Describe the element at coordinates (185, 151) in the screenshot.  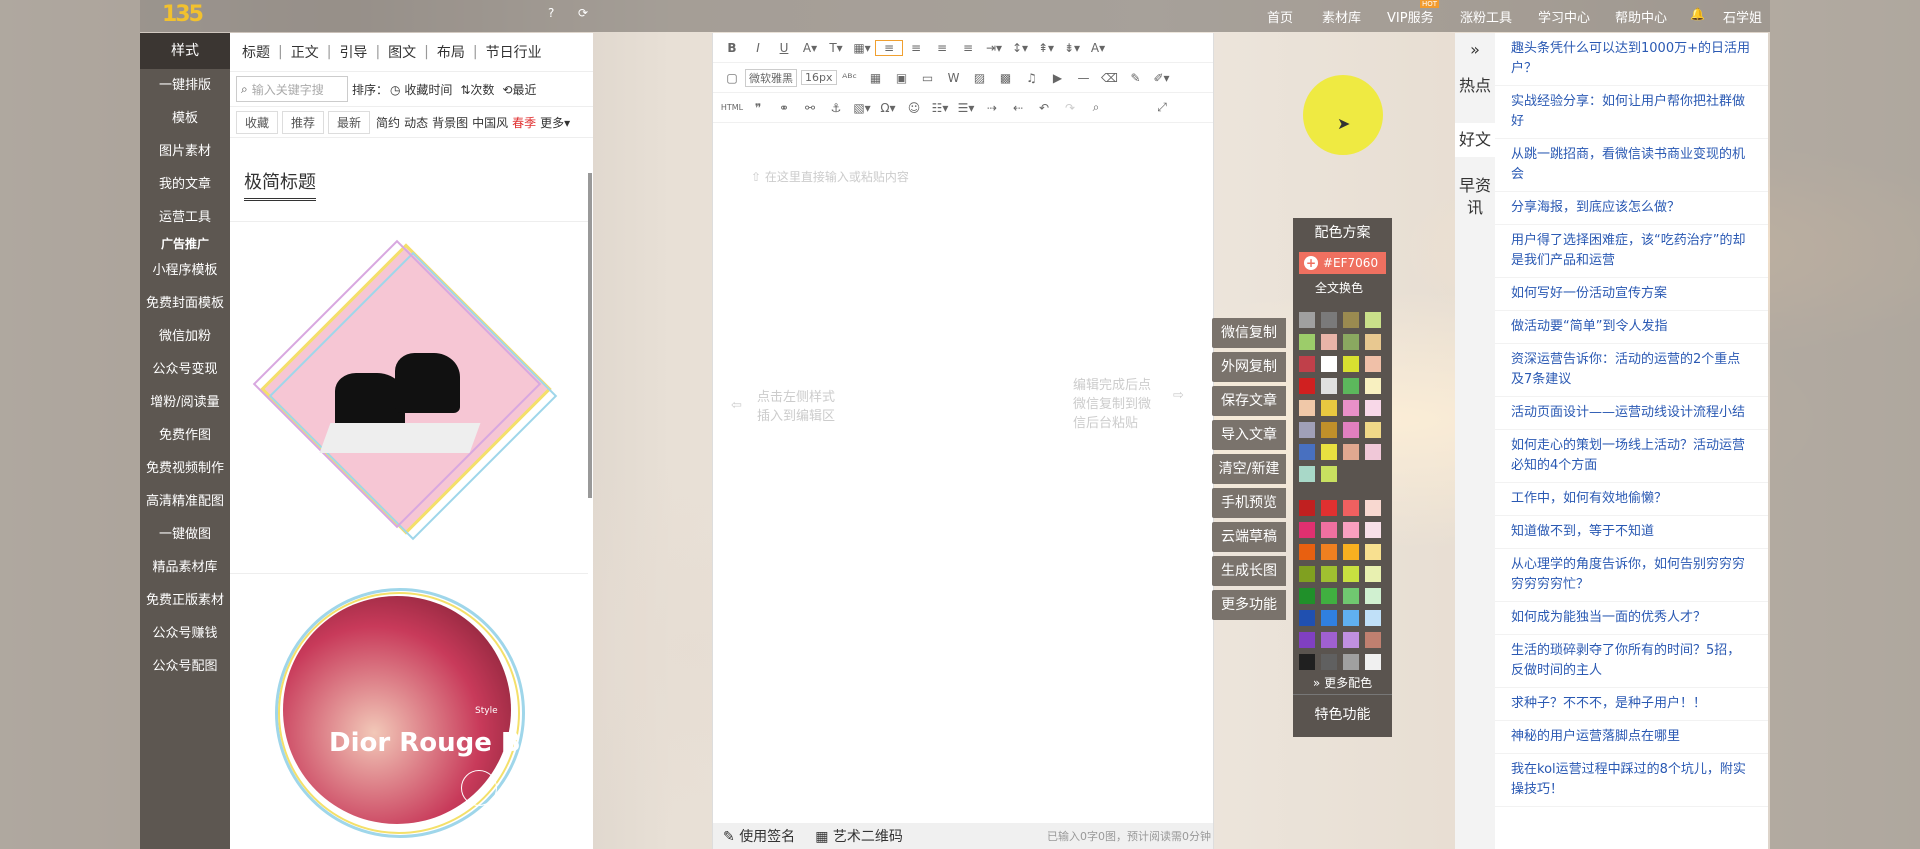
I see `menu-item: 图片素材` at that location.